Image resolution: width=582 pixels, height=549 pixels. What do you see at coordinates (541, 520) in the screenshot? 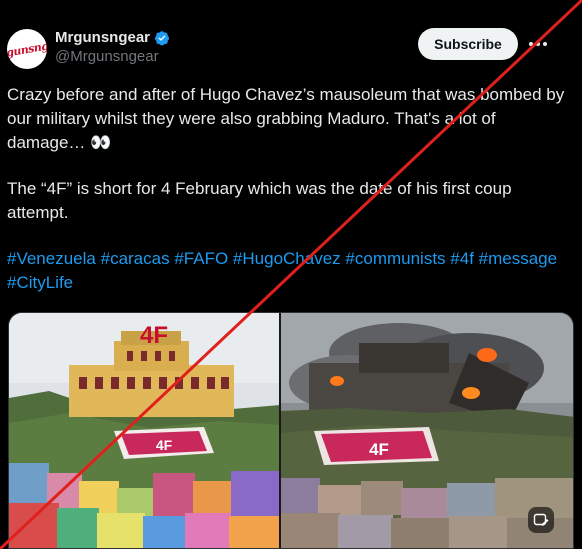
I see `image-edit-icon` at bounding box center [541, 520].